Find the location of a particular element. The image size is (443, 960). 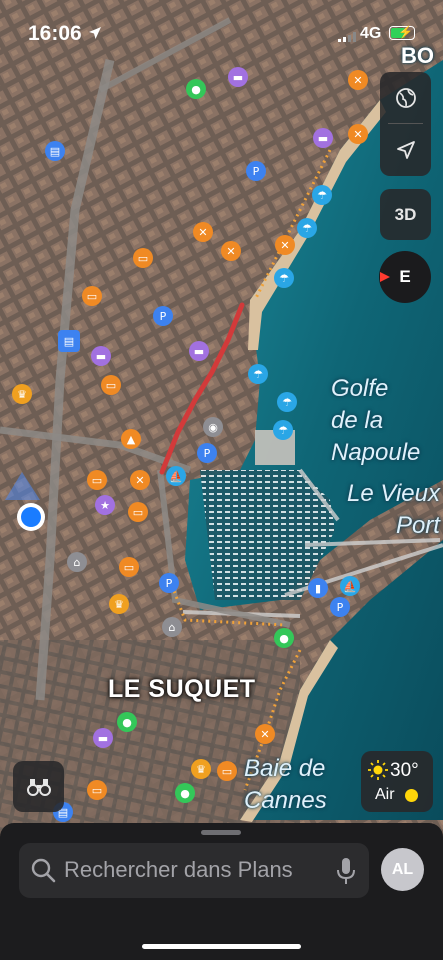

compass-button: E is located at coordinates (405, 277).